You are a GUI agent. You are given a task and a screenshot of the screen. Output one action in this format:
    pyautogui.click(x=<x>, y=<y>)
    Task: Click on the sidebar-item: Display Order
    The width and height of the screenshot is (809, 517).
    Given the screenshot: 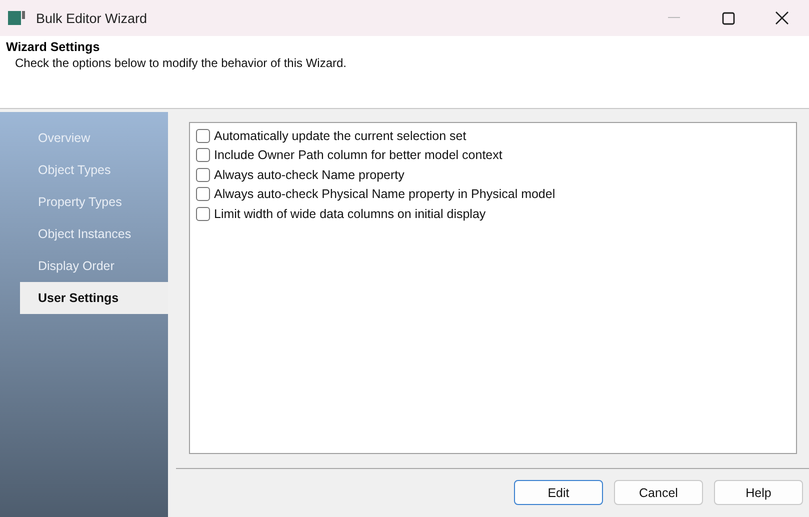 What is the action you would take?
    pyautogui.click(x=94, y=266)
    